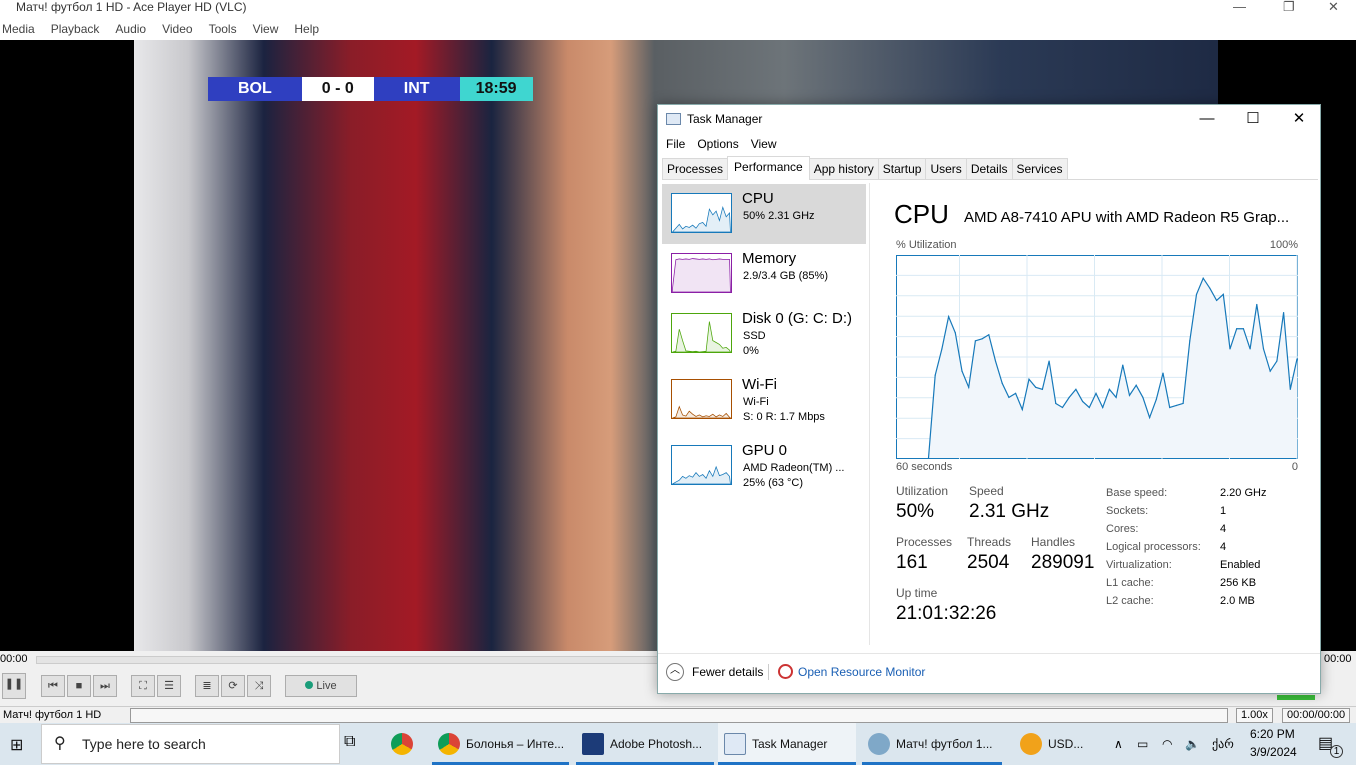 The height and width of the screenshot is (765, 1356). Describe the element at coordinates (223, 29) in the screenshot. I see `menu-tools: Tools` at that location.